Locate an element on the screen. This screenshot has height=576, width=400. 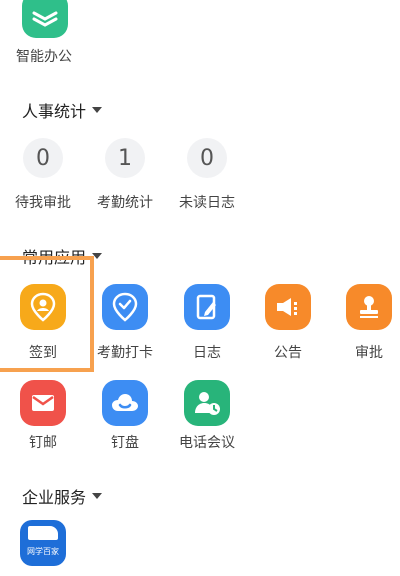
app-phone-meeting is located at coordinates (207, 403).